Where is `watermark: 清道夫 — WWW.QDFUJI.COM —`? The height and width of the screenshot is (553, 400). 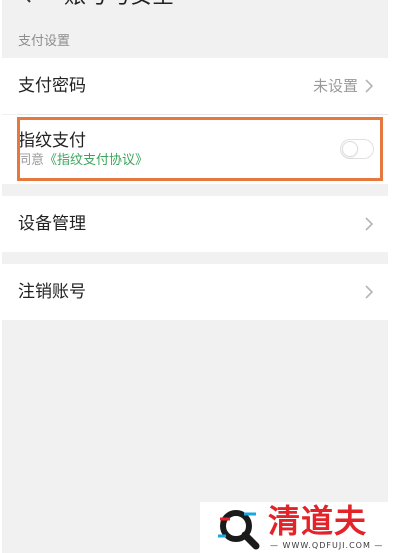 watermark: 清道夫 — WWW.QDFUJI.COM — is located at coordinates (300, 527).